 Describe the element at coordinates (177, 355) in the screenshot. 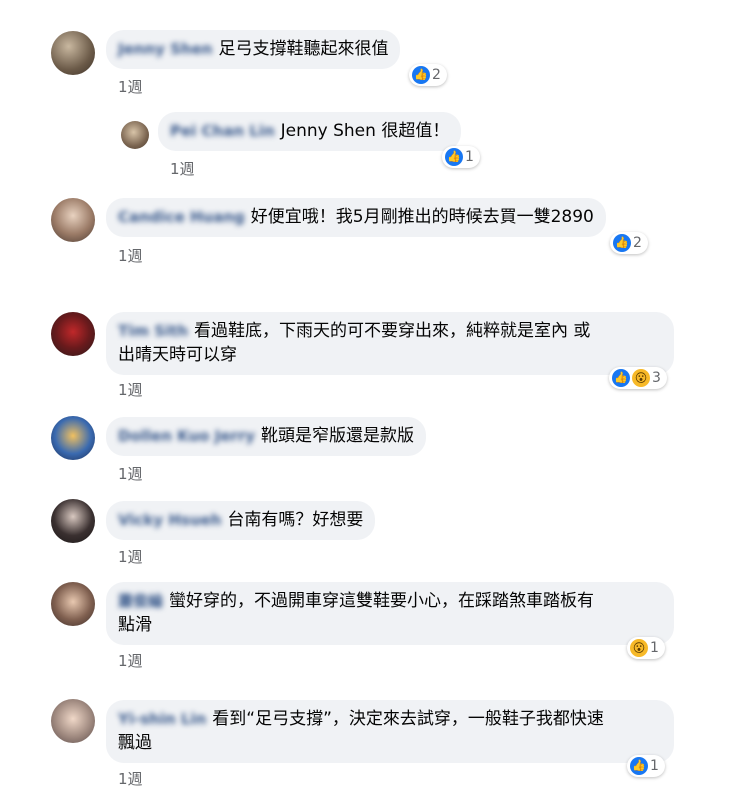

I see `comment-text-line-2: 出晴天時可以穿` at that location.